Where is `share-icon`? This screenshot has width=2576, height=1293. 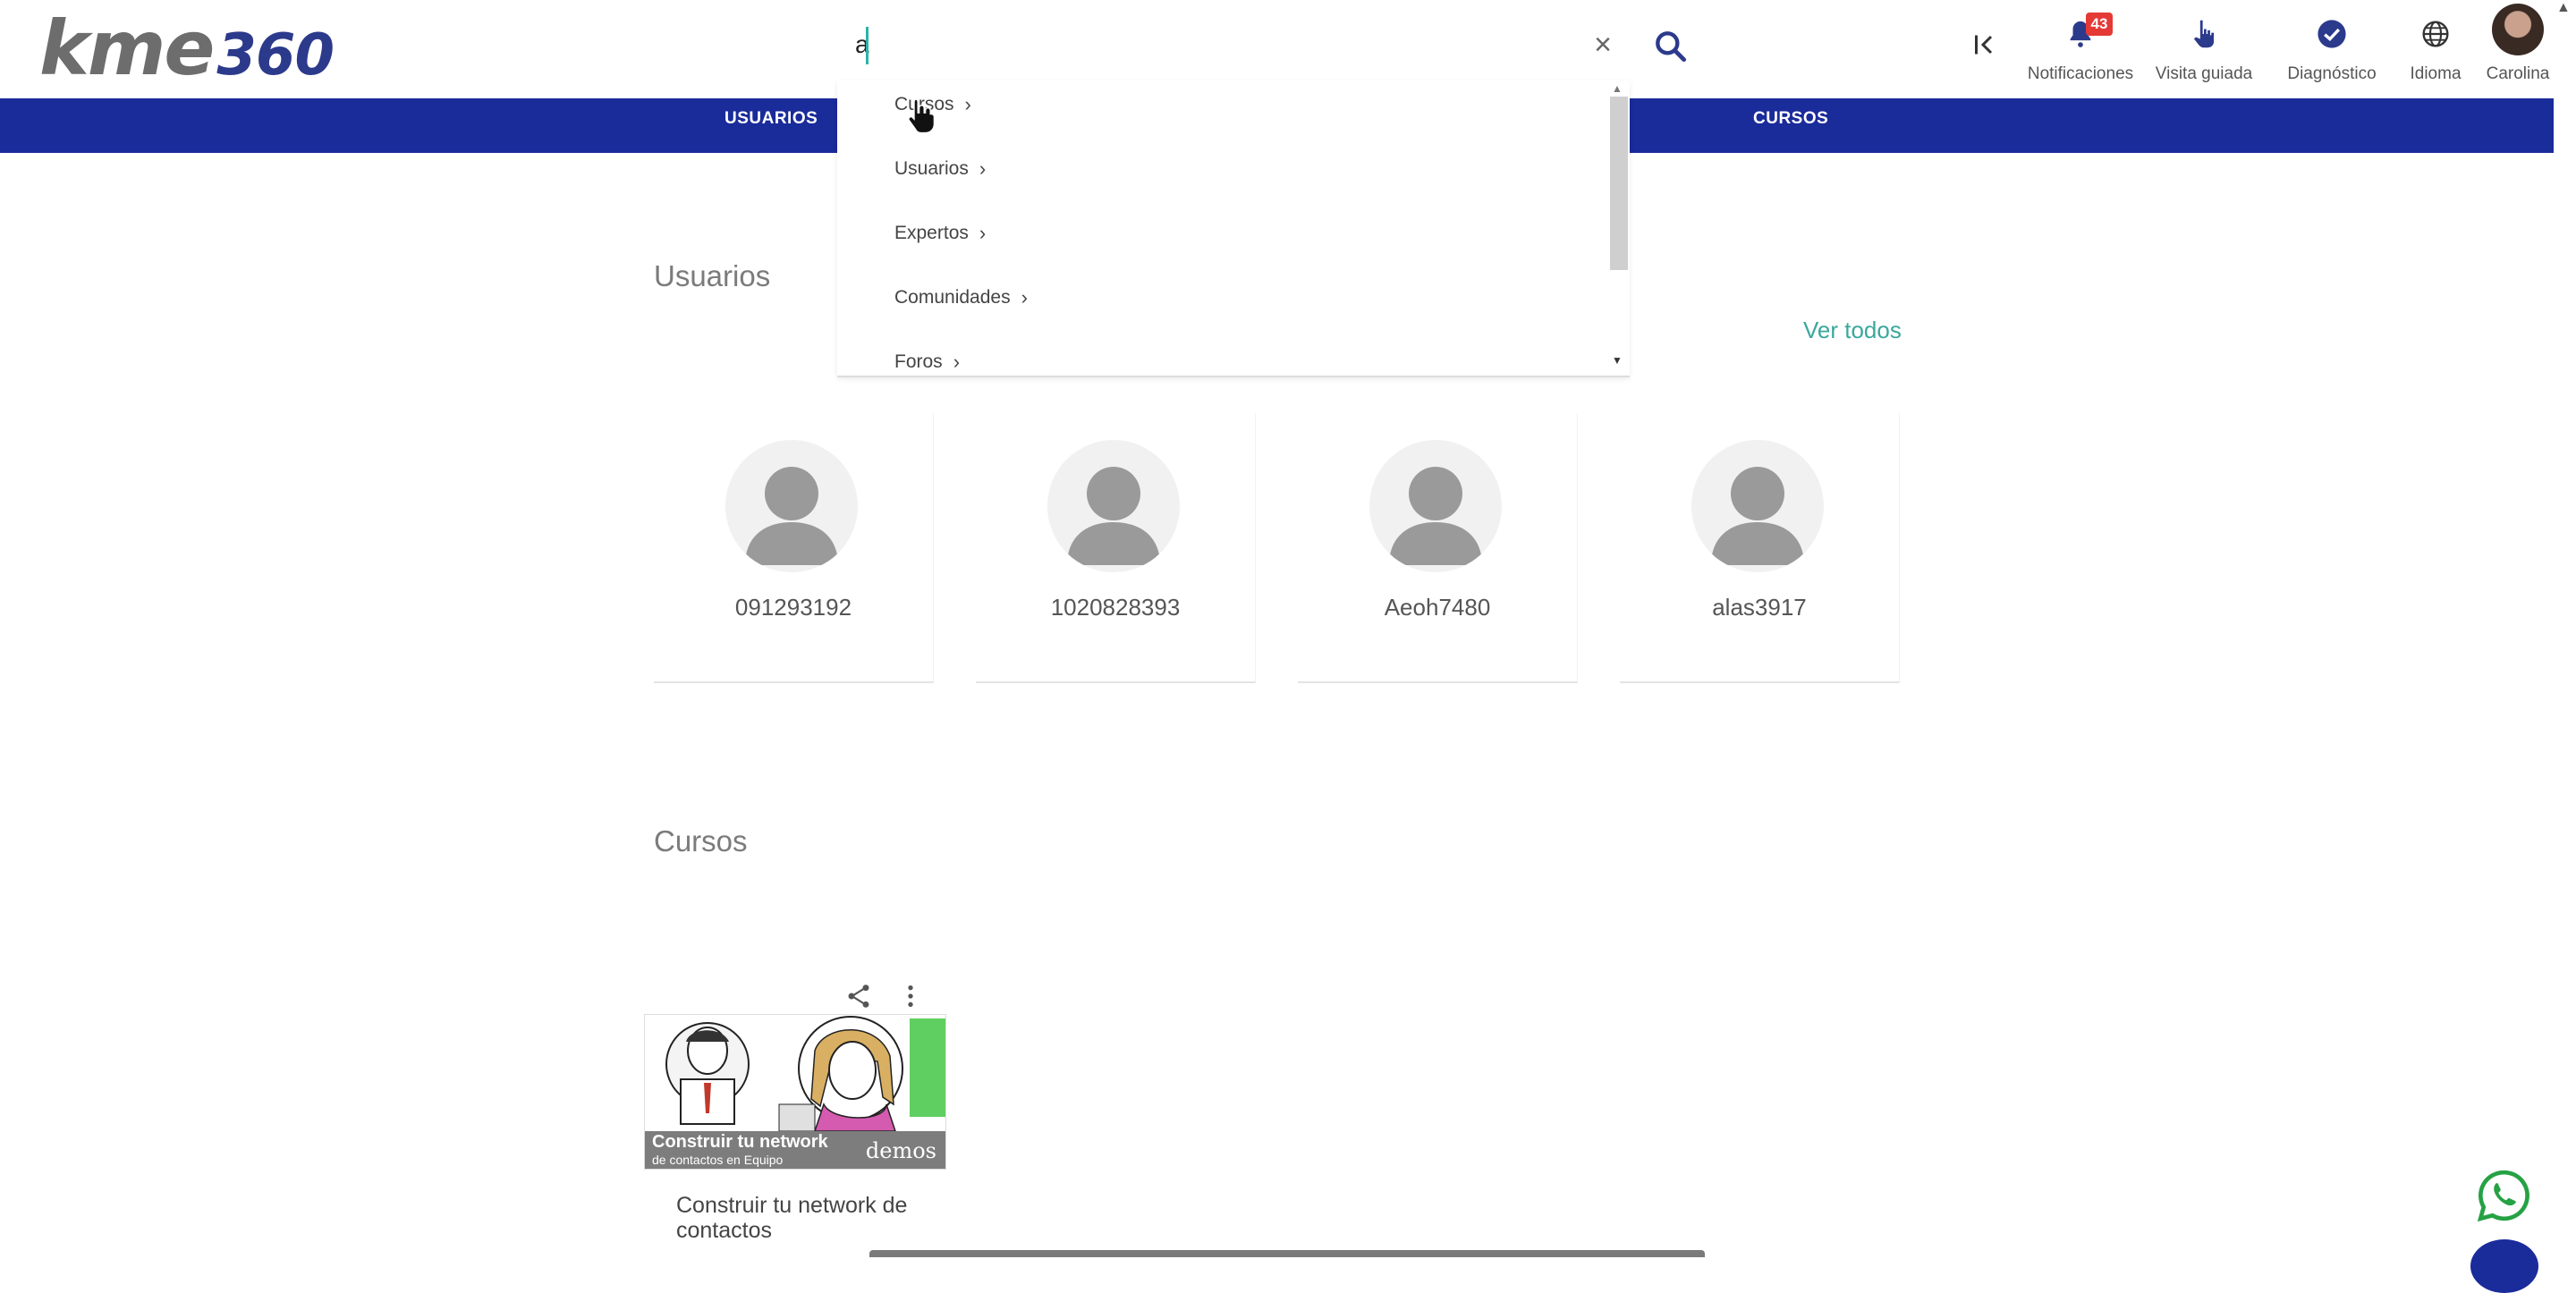 share-icon is located at coordinates (858, 997).